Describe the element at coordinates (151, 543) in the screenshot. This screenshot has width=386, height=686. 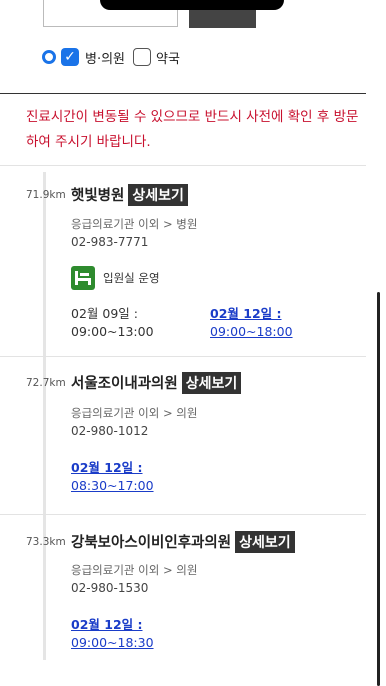
I see `facility-name-text: 강북보아스이비인후과의원` at that location.